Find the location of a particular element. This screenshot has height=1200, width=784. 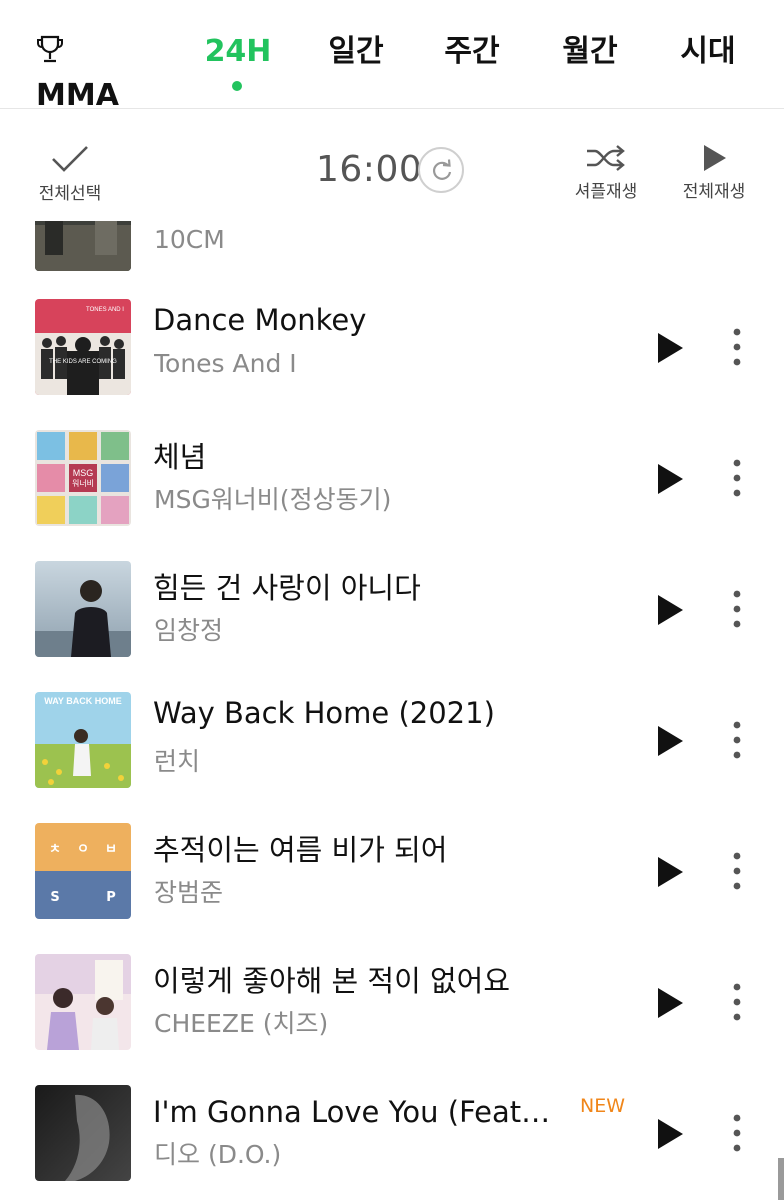

song-row: MSG 워너비 체념 MSG워너비(정상동기) is located at coordinates (392, 454).